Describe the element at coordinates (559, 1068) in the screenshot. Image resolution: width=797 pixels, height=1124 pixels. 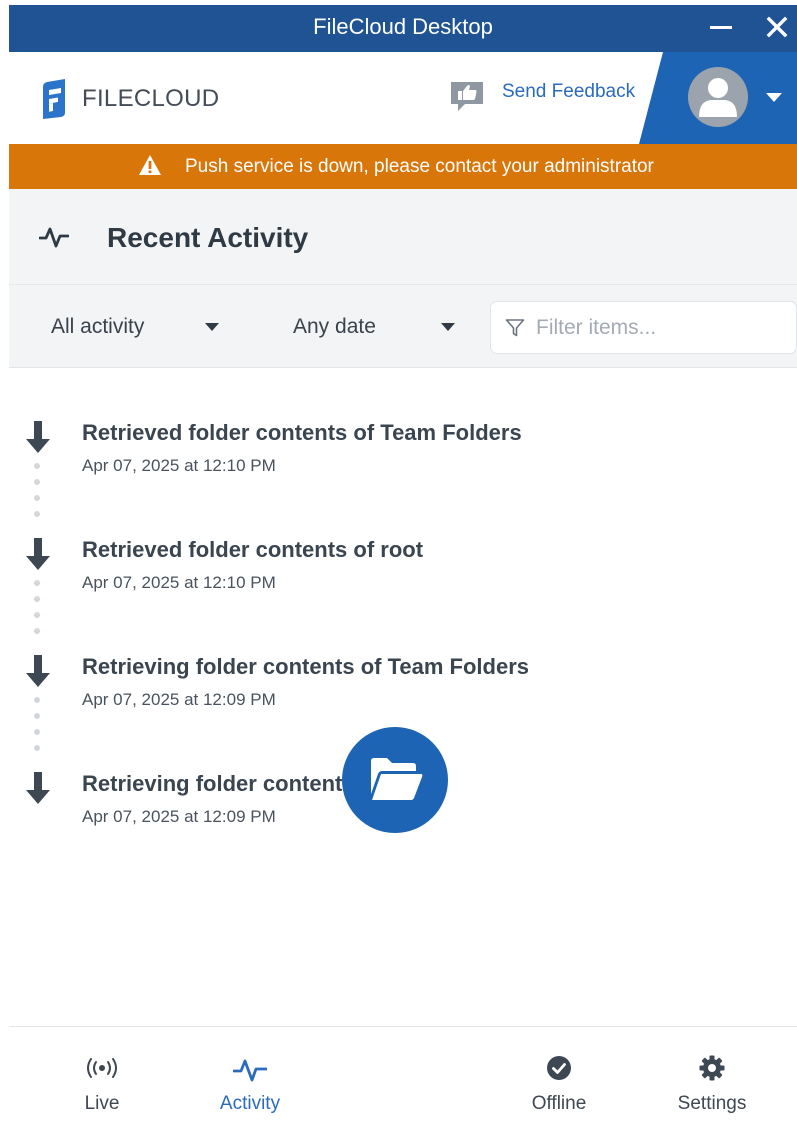
I see `check-circle-icon` at that location.